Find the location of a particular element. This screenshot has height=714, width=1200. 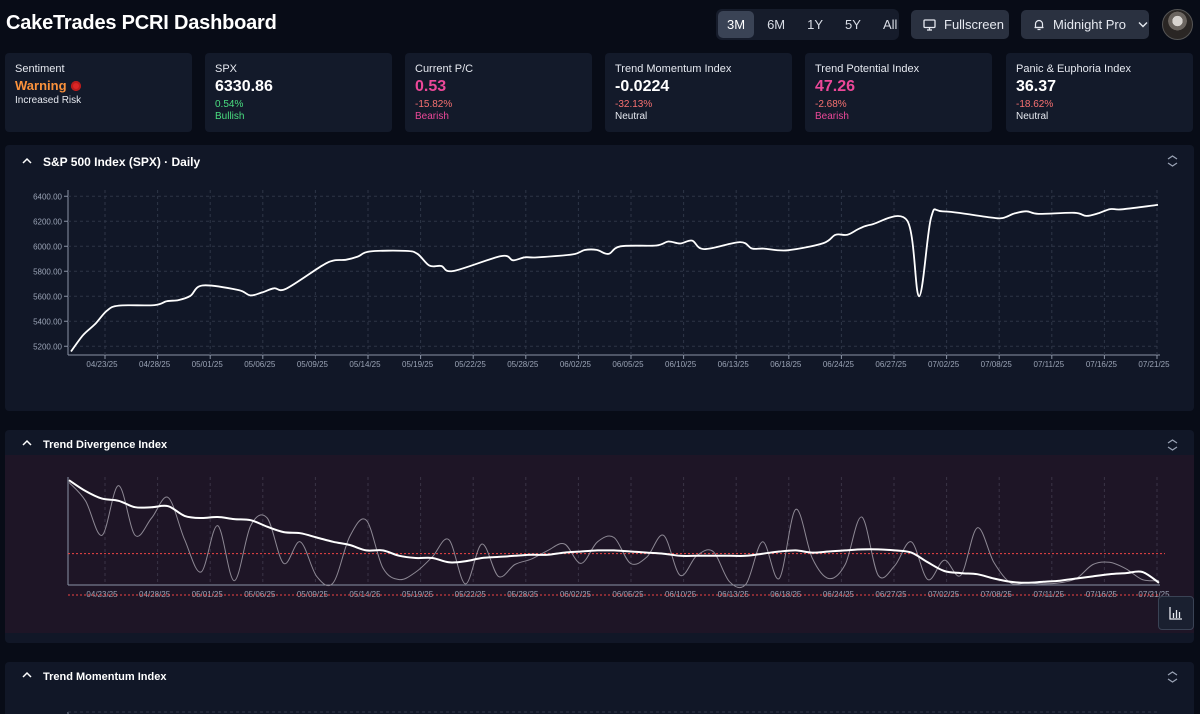

spx-panel-title: S&P 500 Index (SPX) · Daily is located at coordinates (122, 162).